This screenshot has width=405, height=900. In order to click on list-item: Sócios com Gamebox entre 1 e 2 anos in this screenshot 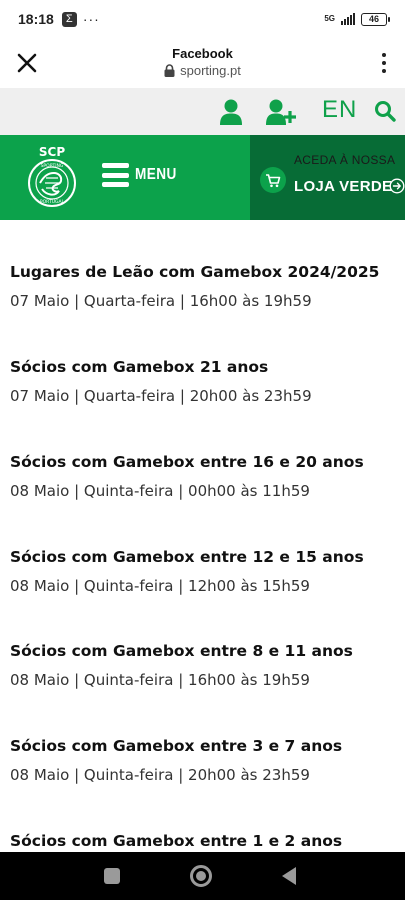, I will do `click(205, 841)`.